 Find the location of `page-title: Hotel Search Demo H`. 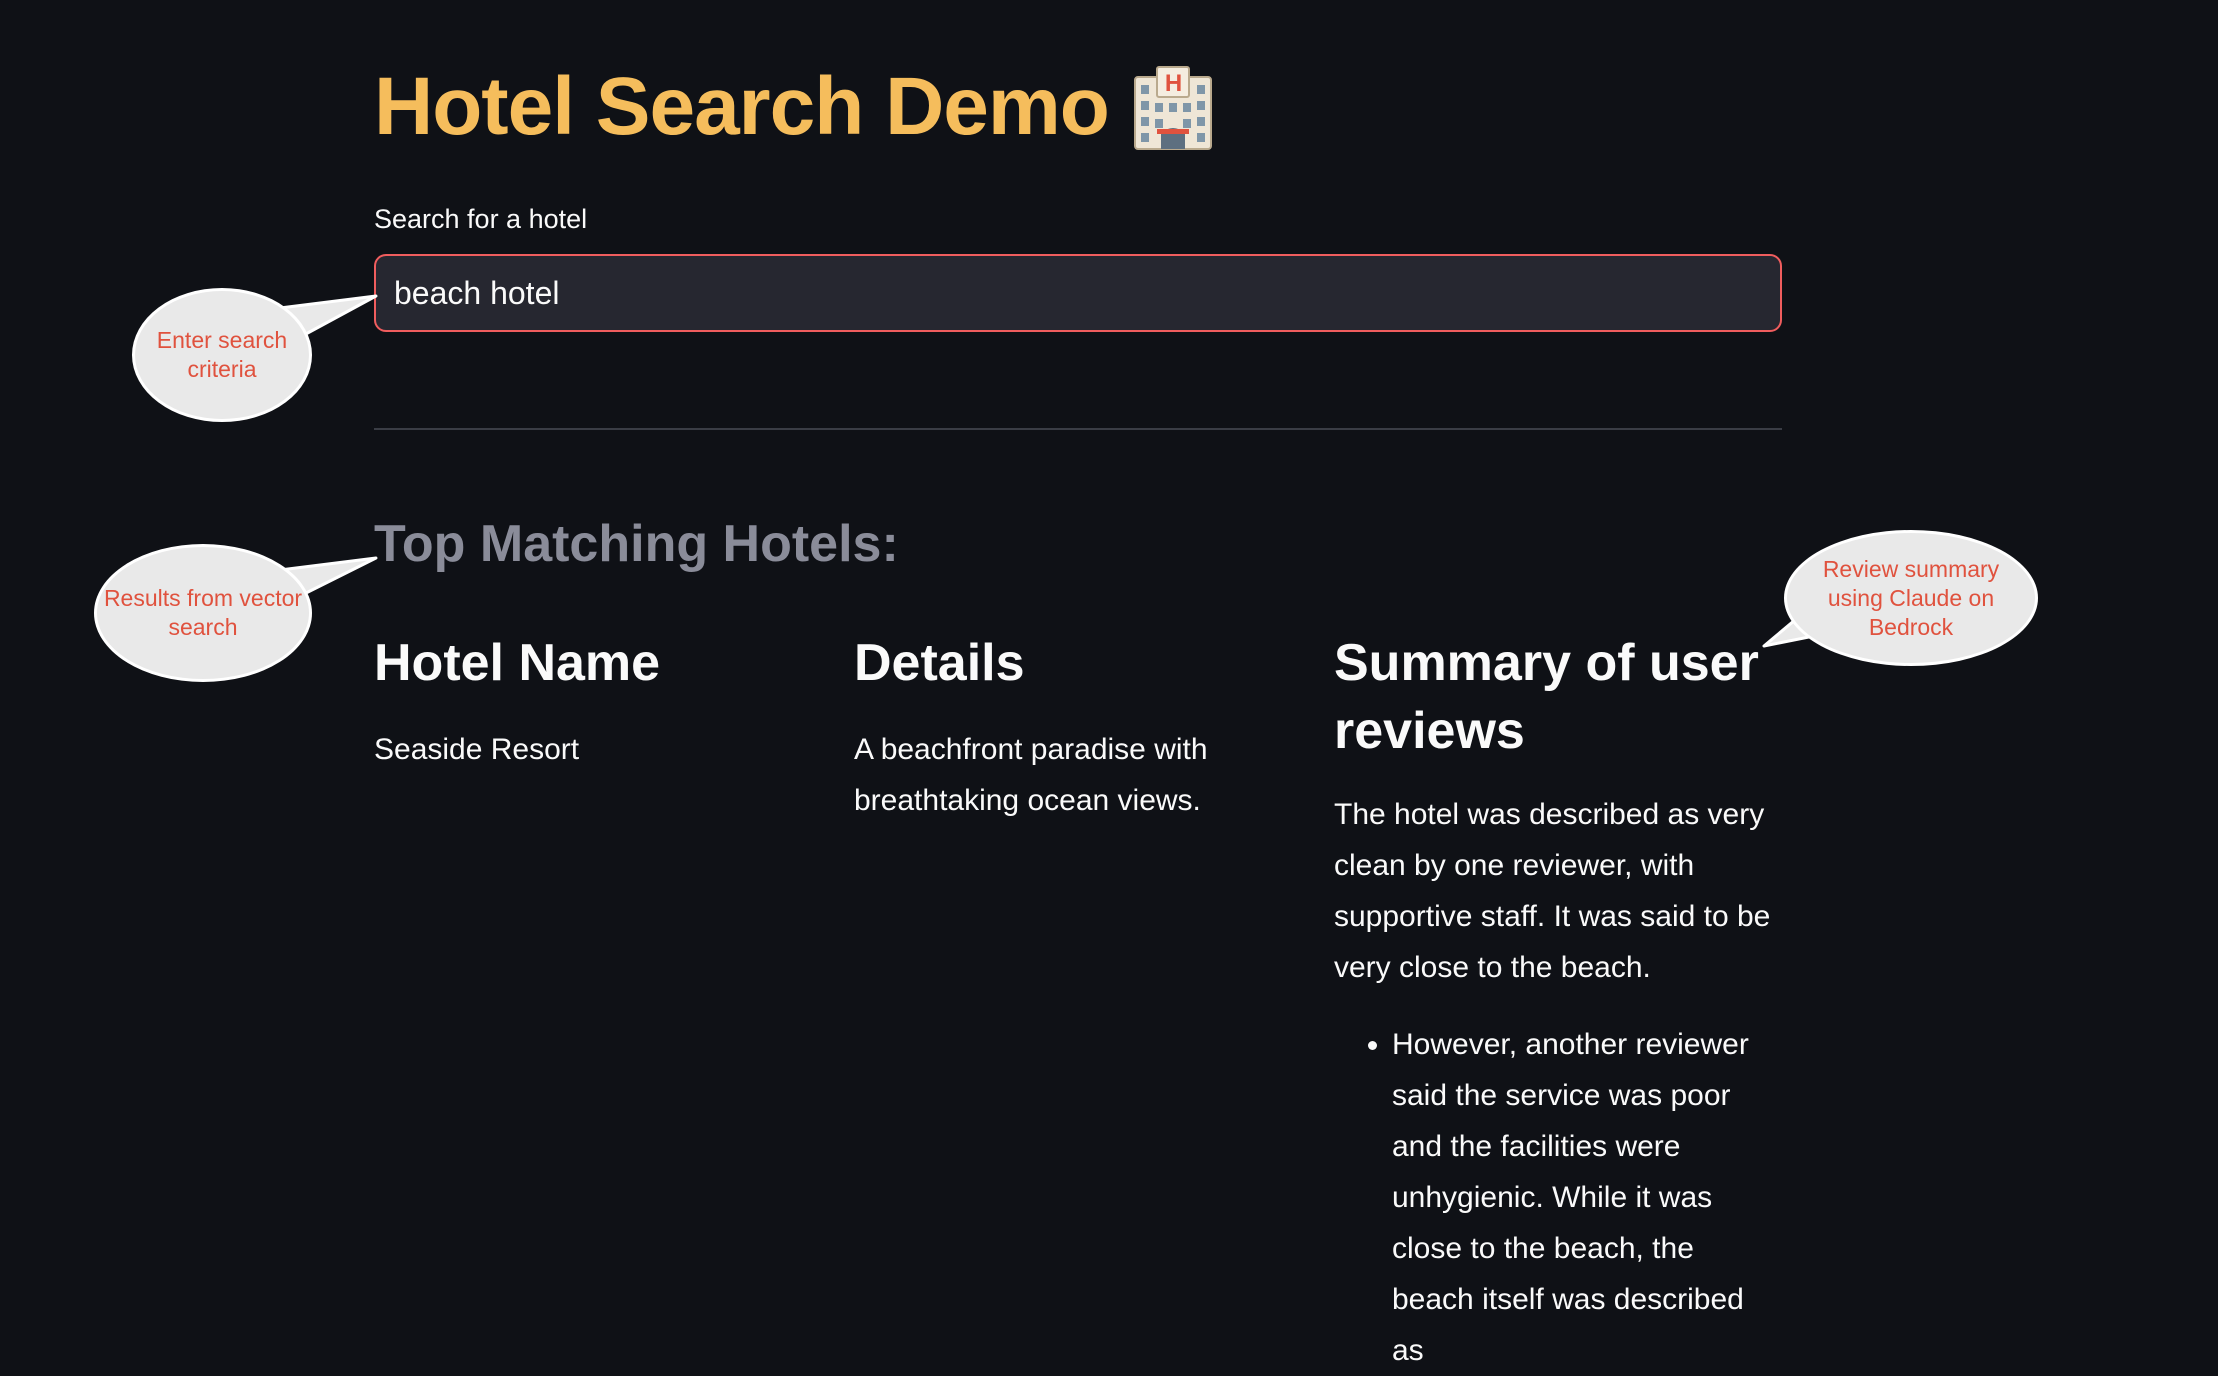

page-title: Hotel Search Demo H is located at coordinates (794, 106).